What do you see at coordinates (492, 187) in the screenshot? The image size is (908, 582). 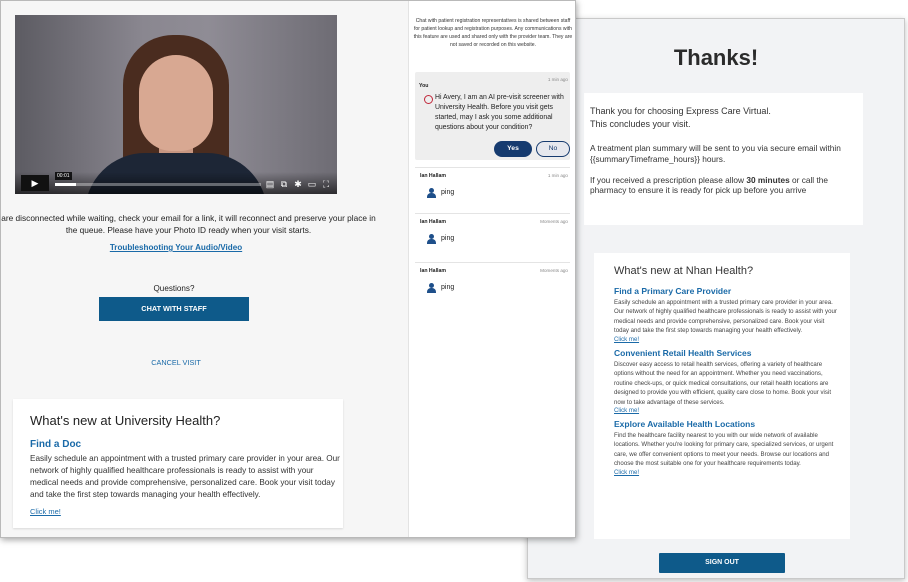 I see `chat-message: Ian Hallam 1 min ago ping` at bounding box center [492, 187].